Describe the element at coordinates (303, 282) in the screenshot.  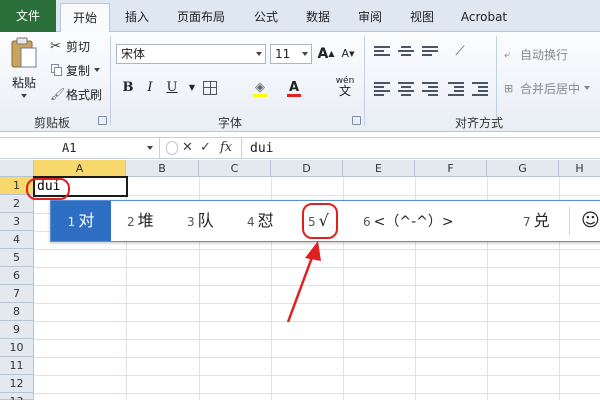
I see `arrow-annotation-icon` at that location.